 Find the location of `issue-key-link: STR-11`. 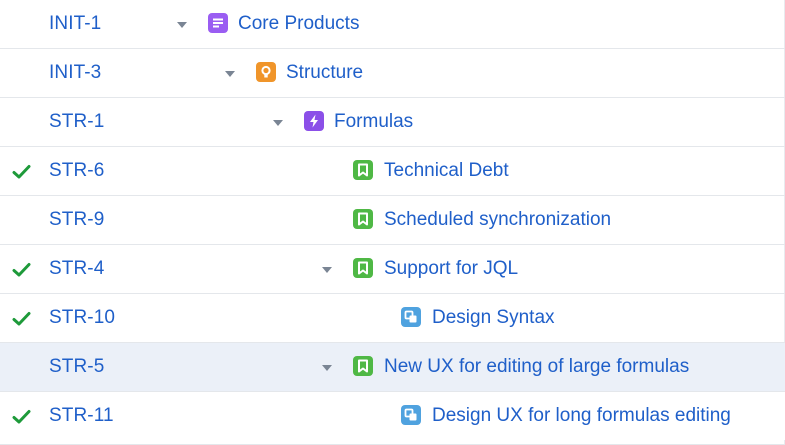

issue-key-link: STR-11 is located at coordinates (81, 416).